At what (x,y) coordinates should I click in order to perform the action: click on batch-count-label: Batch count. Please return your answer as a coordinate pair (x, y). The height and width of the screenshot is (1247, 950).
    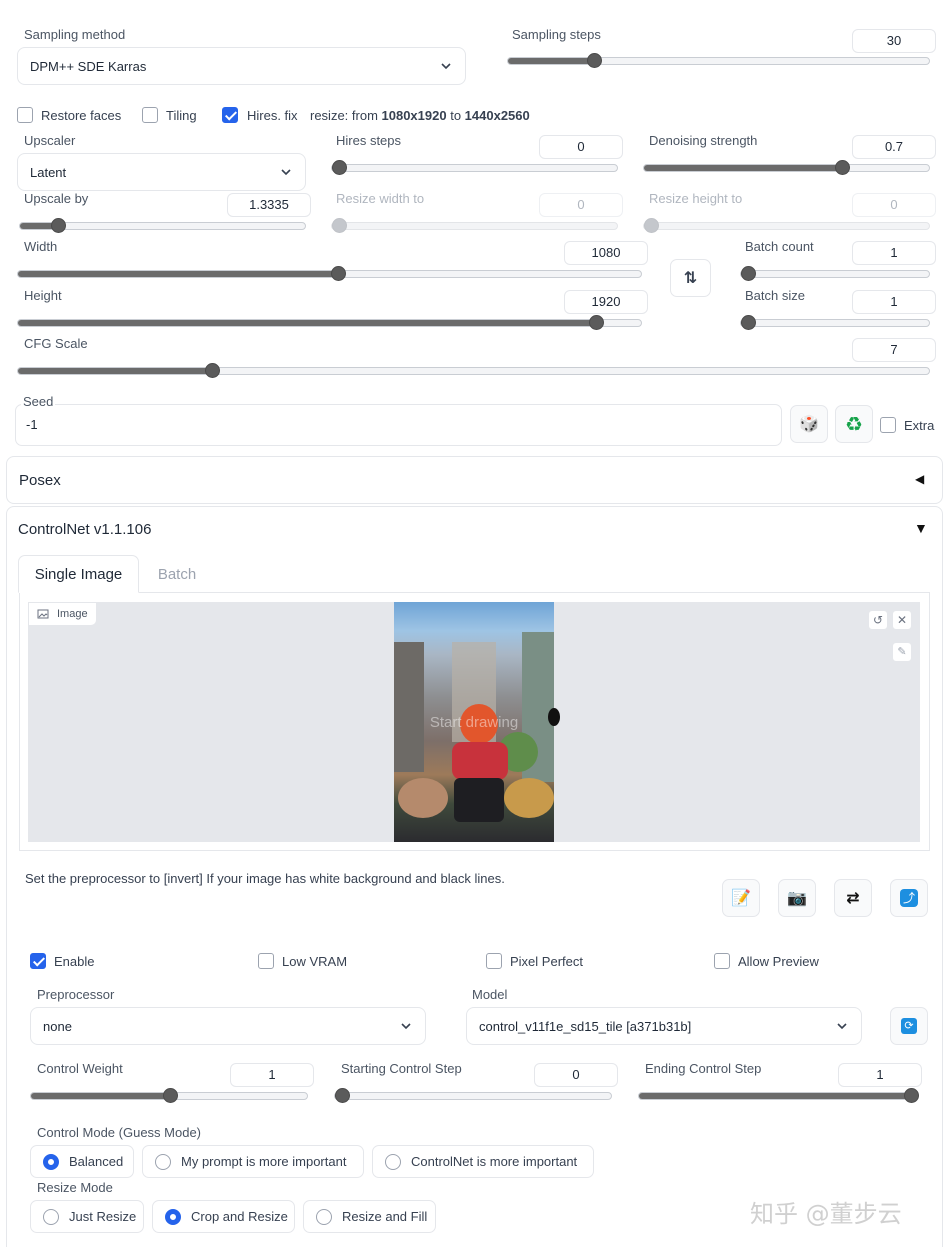
    Looking at the image, I should click on (779, 246).